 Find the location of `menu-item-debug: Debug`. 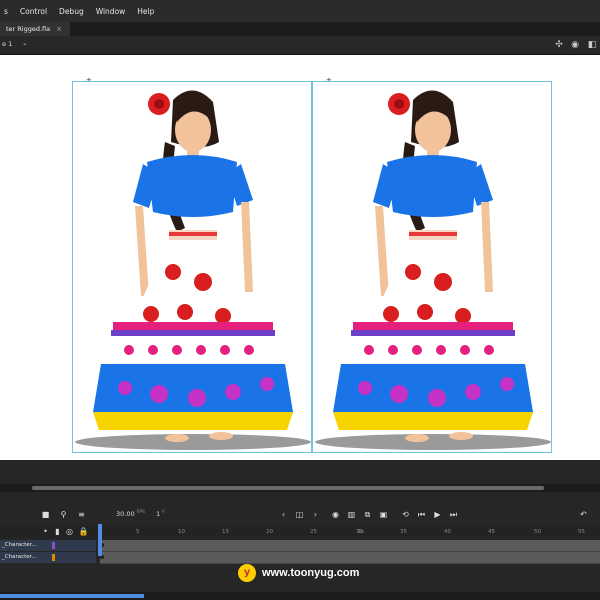

menu-item-debug: Debug is located at coordinates (71, 11).